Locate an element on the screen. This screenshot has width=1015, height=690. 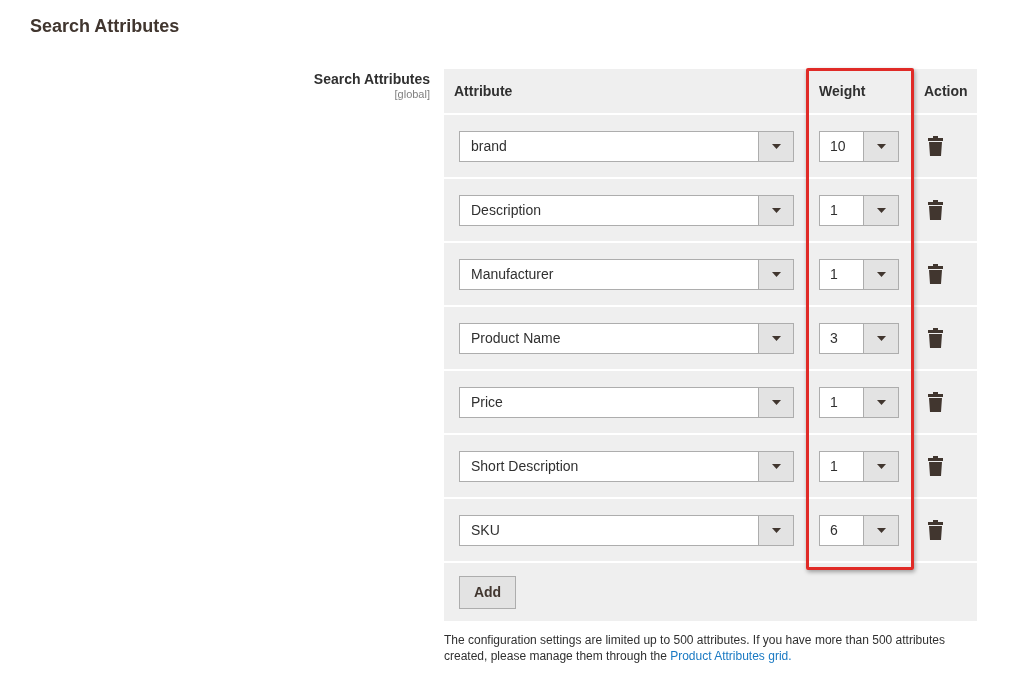
column-header: Attribute is located at coordinates (483, 91).